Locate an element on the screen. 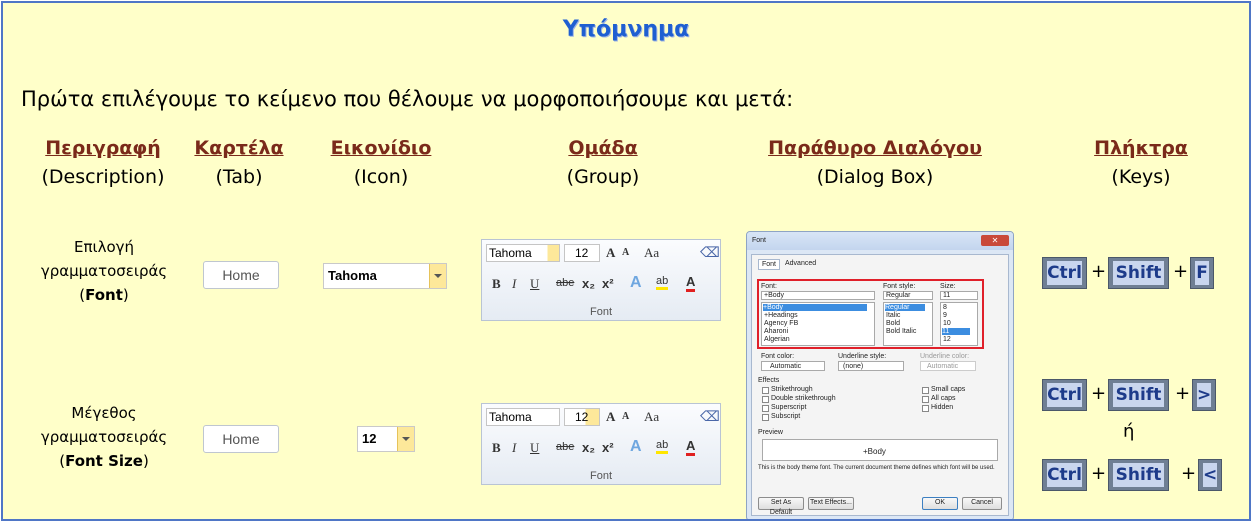 The height and width of the screenshot is (525, 1256). size-input: 11 is located at coordinates (959, 295).